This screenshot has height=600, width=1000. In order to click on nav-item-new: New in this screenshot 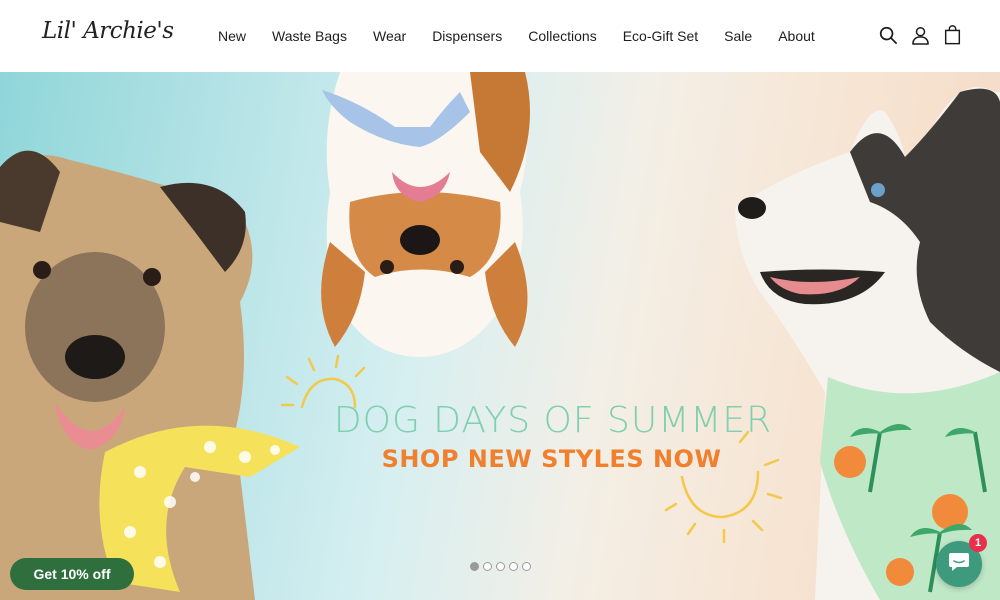, I will do `click(232, 36)`.